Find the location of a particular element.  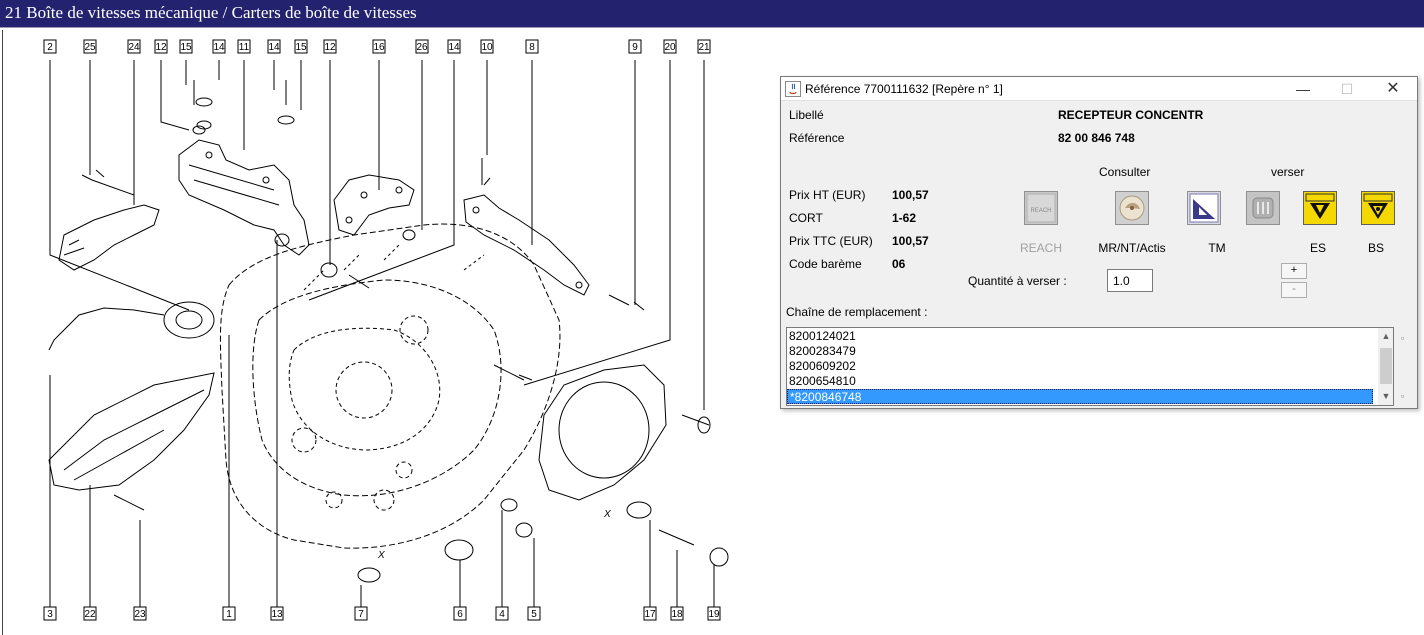

callout-box: 26 is located at coordinates (422, 46).